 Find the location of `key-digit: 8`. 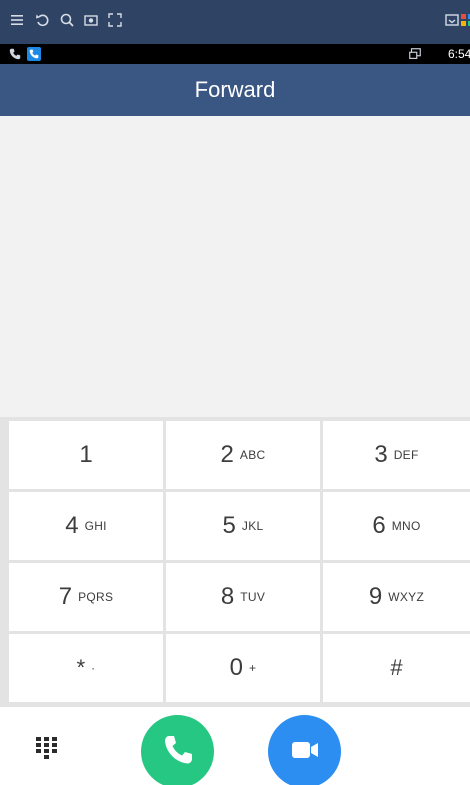

key-digit: 8 is located at coordinates (227, 596).